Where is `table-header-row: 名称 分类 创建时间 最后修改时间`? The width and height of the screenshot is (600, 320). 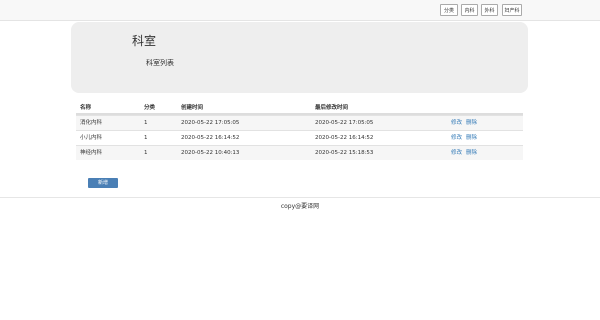
table-header-row: 名称 分类 创建时间 最后修改时间 is located at coordinates (299, 108).